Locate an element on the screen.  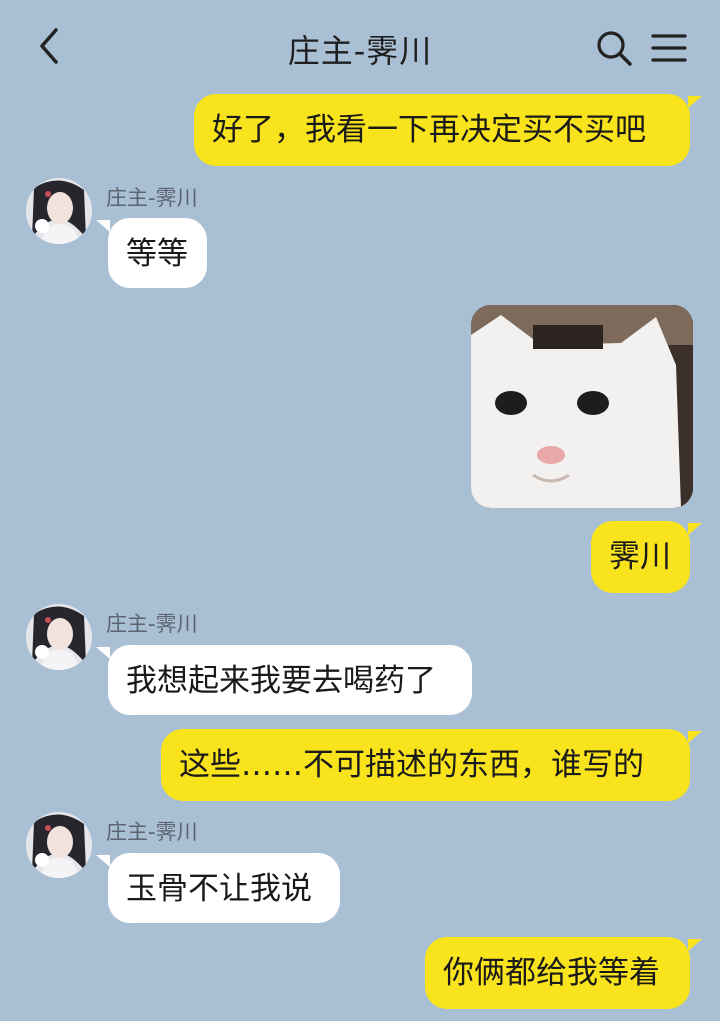
message-text: 你俩都给我等着 is located at coordinates (551, 973).